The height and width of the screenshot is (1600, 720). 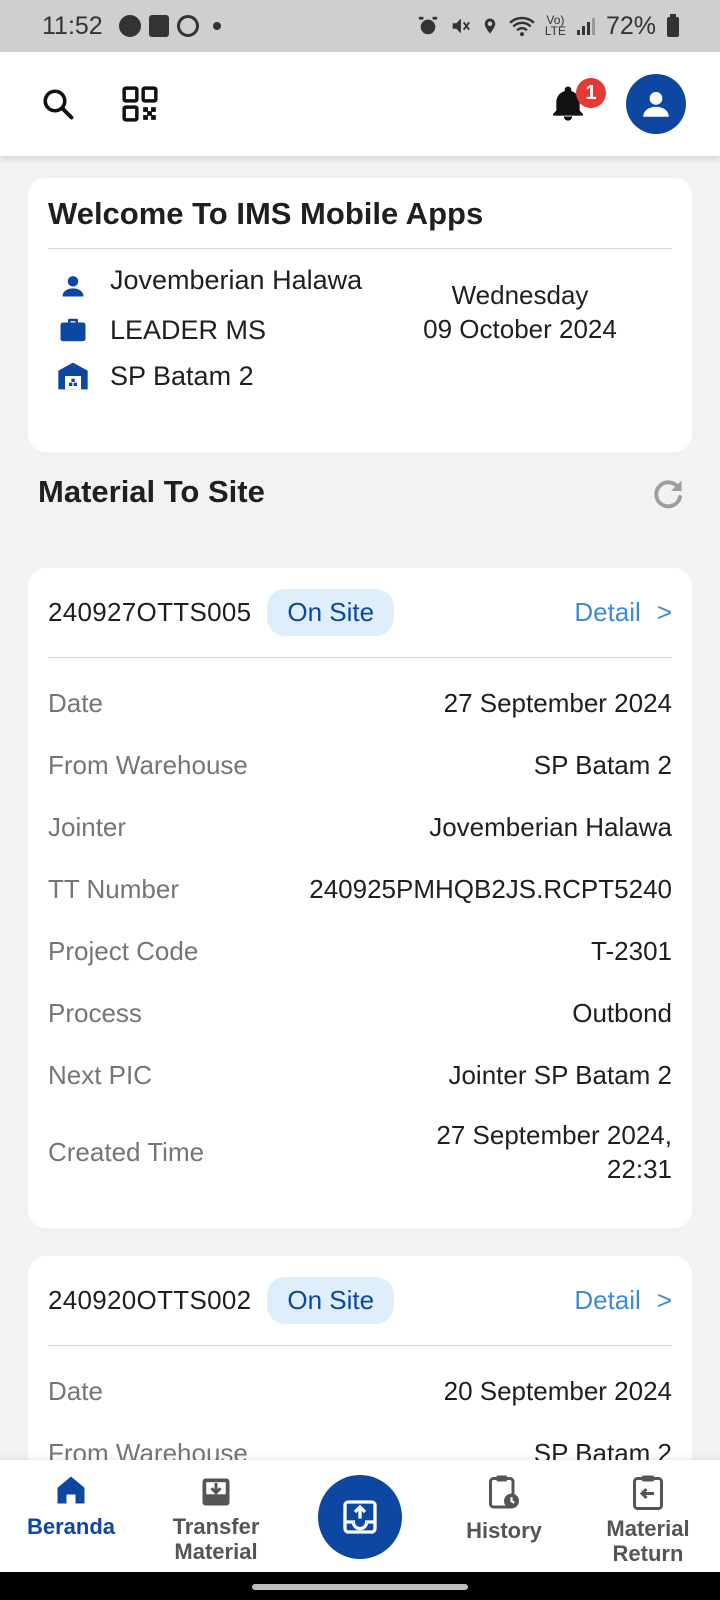 I want to click on qr-scan-button, so click(x=140, y=104).